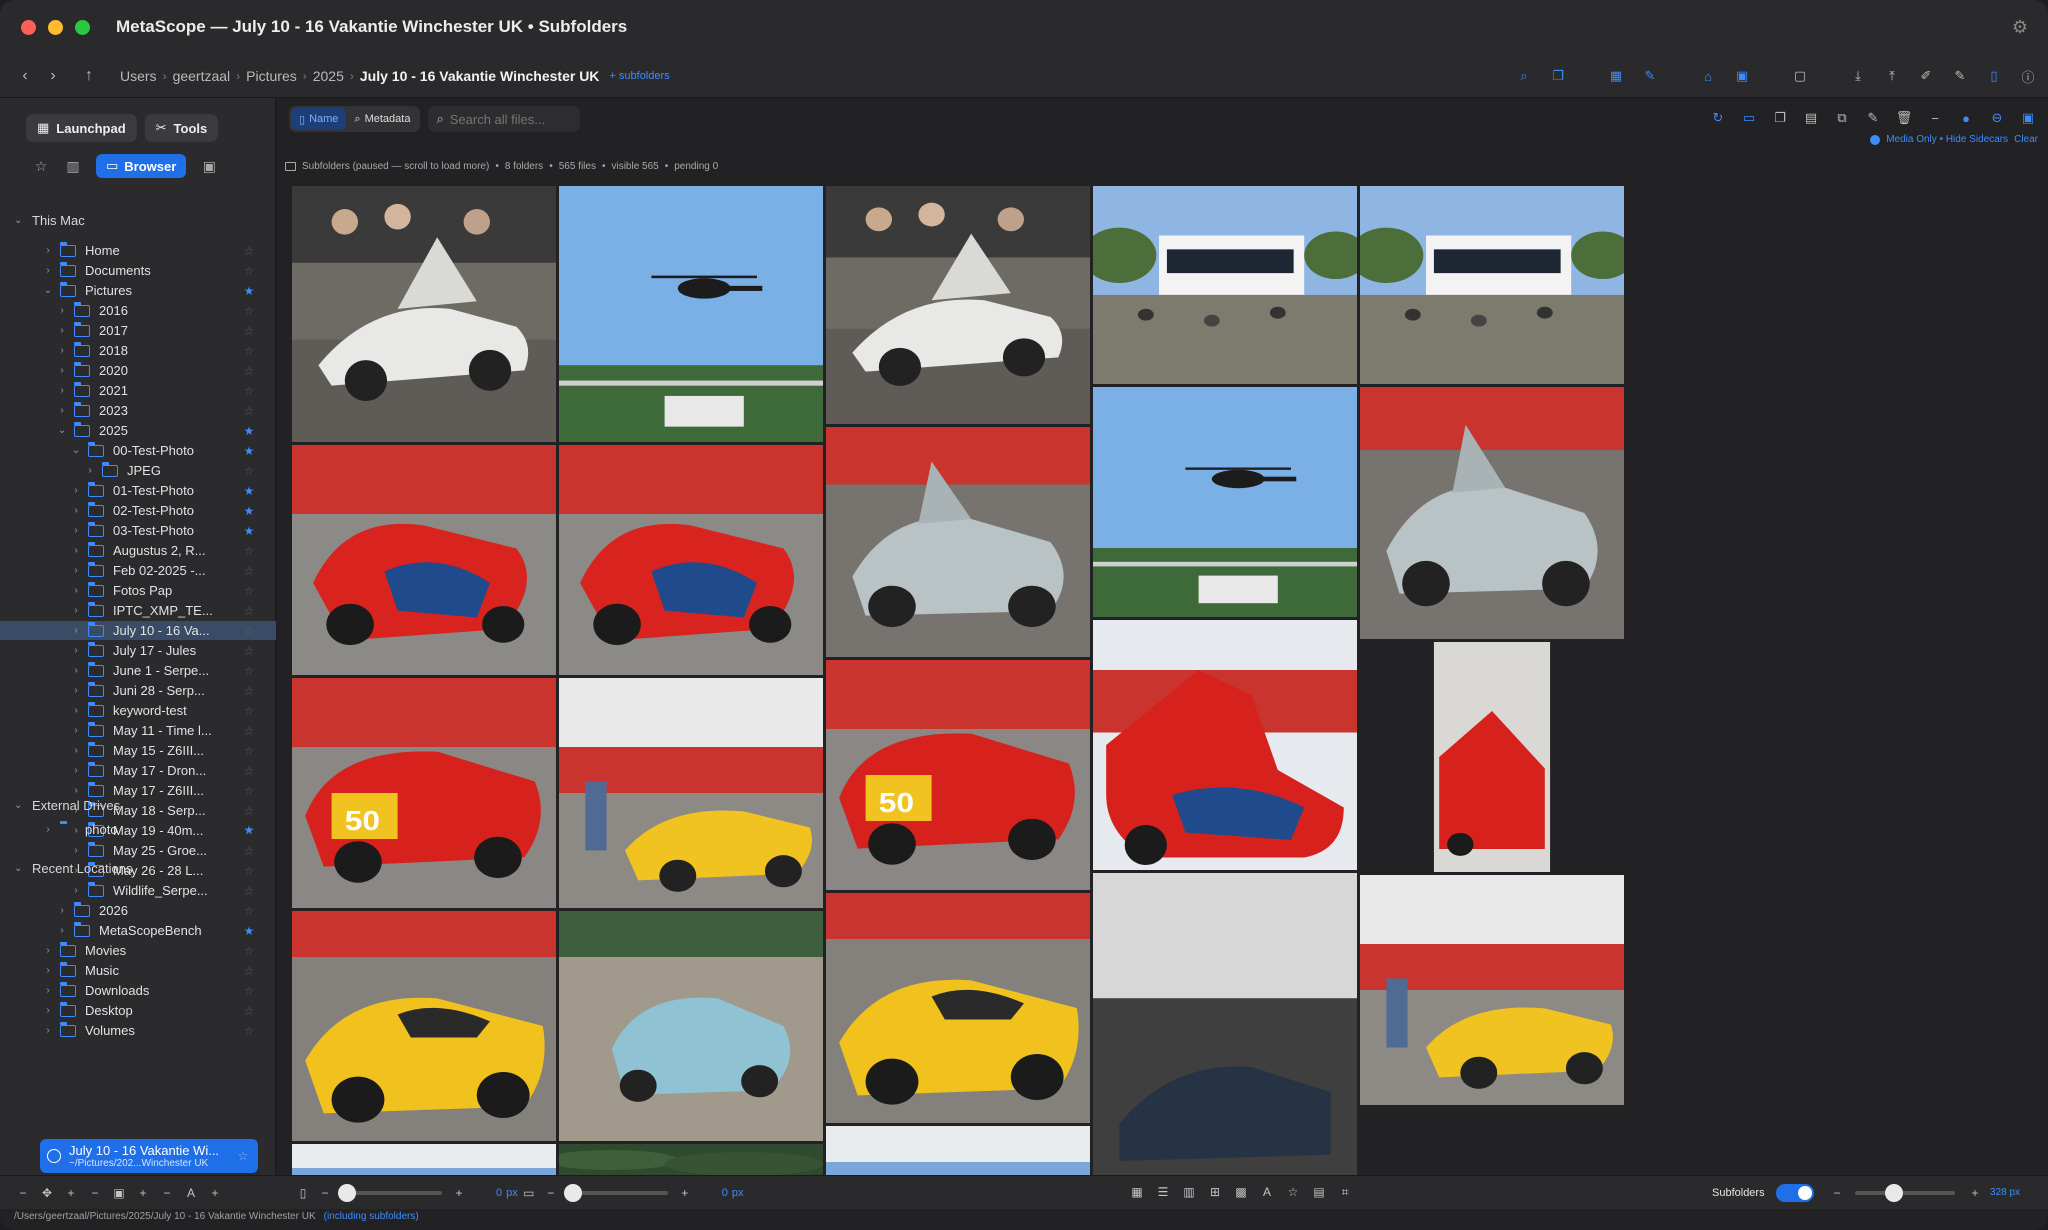 This screenshot has width=2048, height=1230. I want to click on frame-icon: ▭, so click(529, 1193).